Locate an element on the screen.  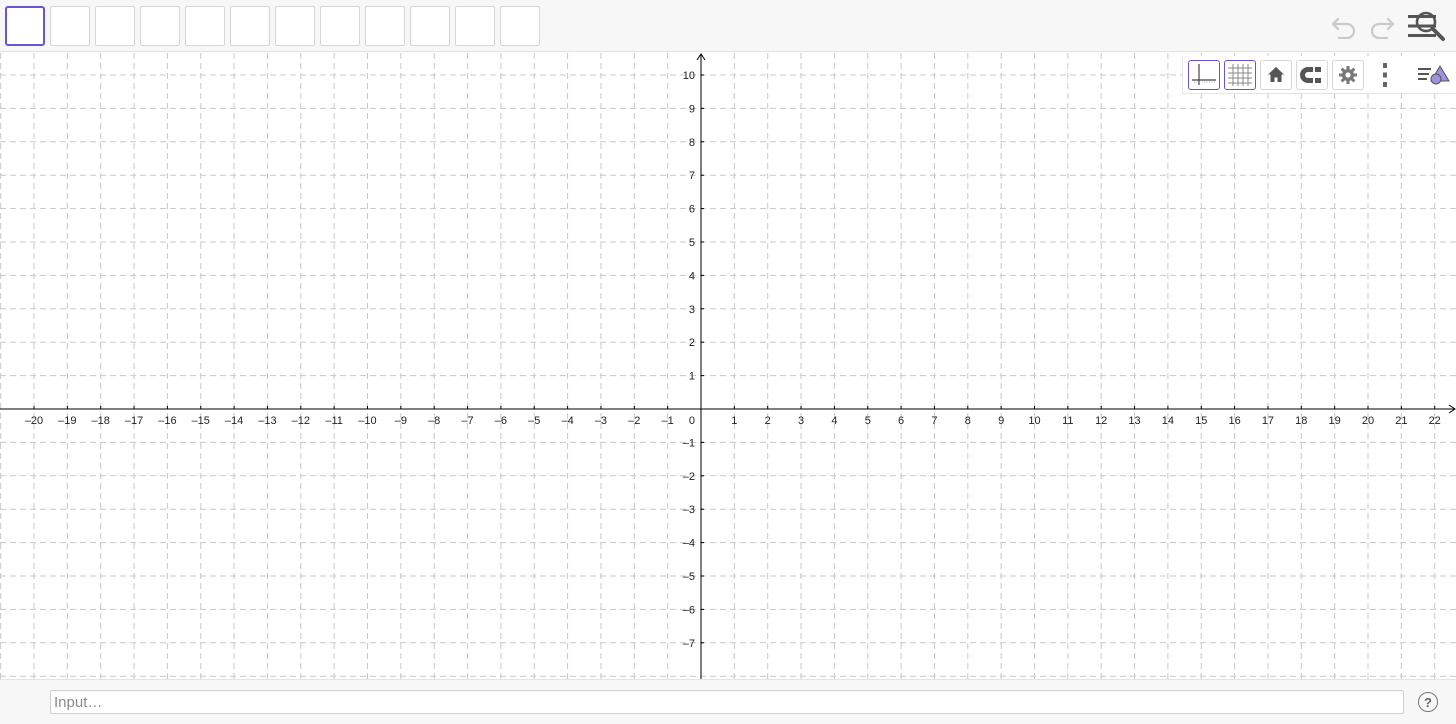
x-tick-label: 10 is located at coordinates (1034, 421).